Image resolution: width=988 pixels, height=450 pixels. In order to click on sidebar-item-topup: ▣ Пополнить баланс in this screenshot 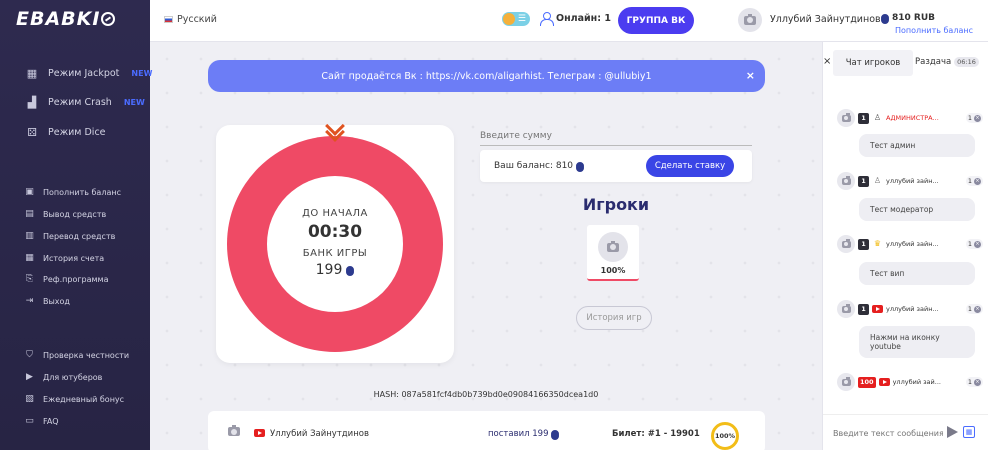, I will do `click(72, 192)`.